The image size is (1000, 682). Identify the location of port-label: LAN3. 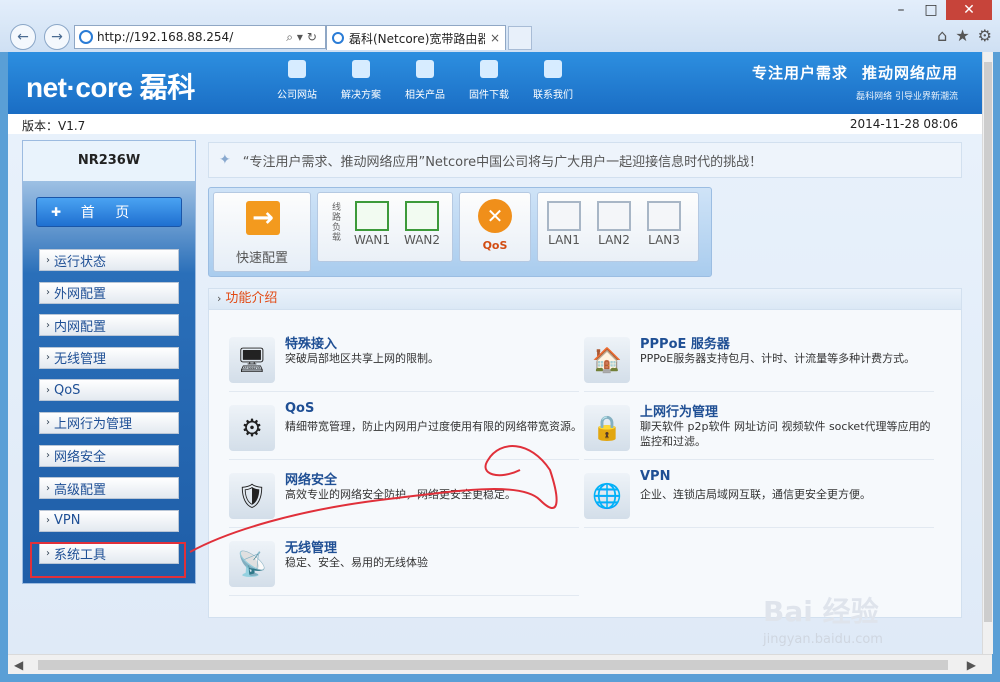
(664, 240).